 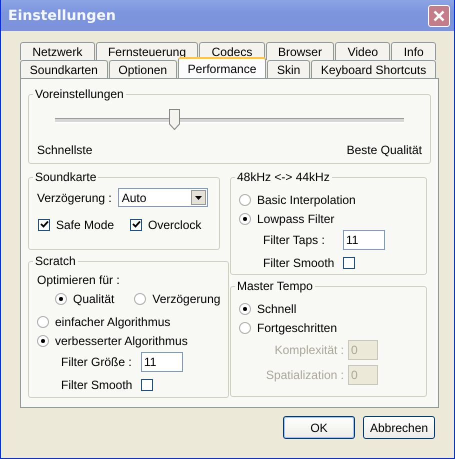 I want to click on option-caption: Optimieren für :, so click(x=79, y=280).